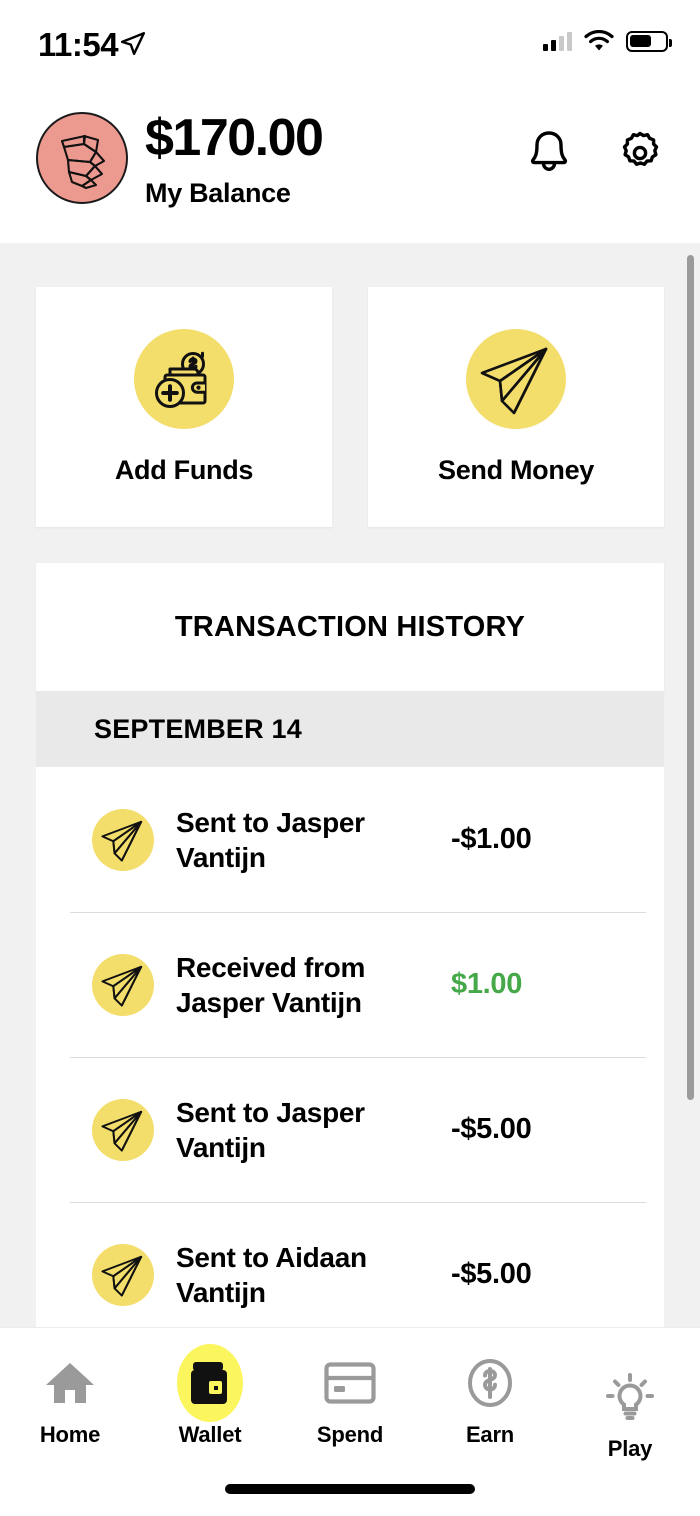 The height and width of the screenshot is (1516, 700). I want to click on table-row: Sent to Jasper Vantijn -$1.00, so click(350, 839).